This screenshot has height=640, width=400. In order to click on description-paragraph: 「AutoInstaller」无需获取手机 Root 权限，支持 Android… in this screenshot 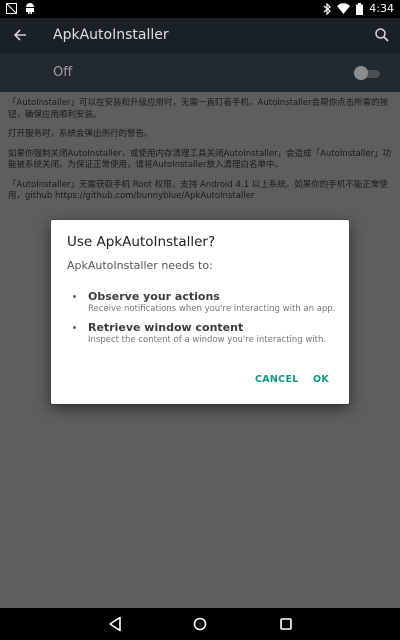, I will do `click(198, 190)`.